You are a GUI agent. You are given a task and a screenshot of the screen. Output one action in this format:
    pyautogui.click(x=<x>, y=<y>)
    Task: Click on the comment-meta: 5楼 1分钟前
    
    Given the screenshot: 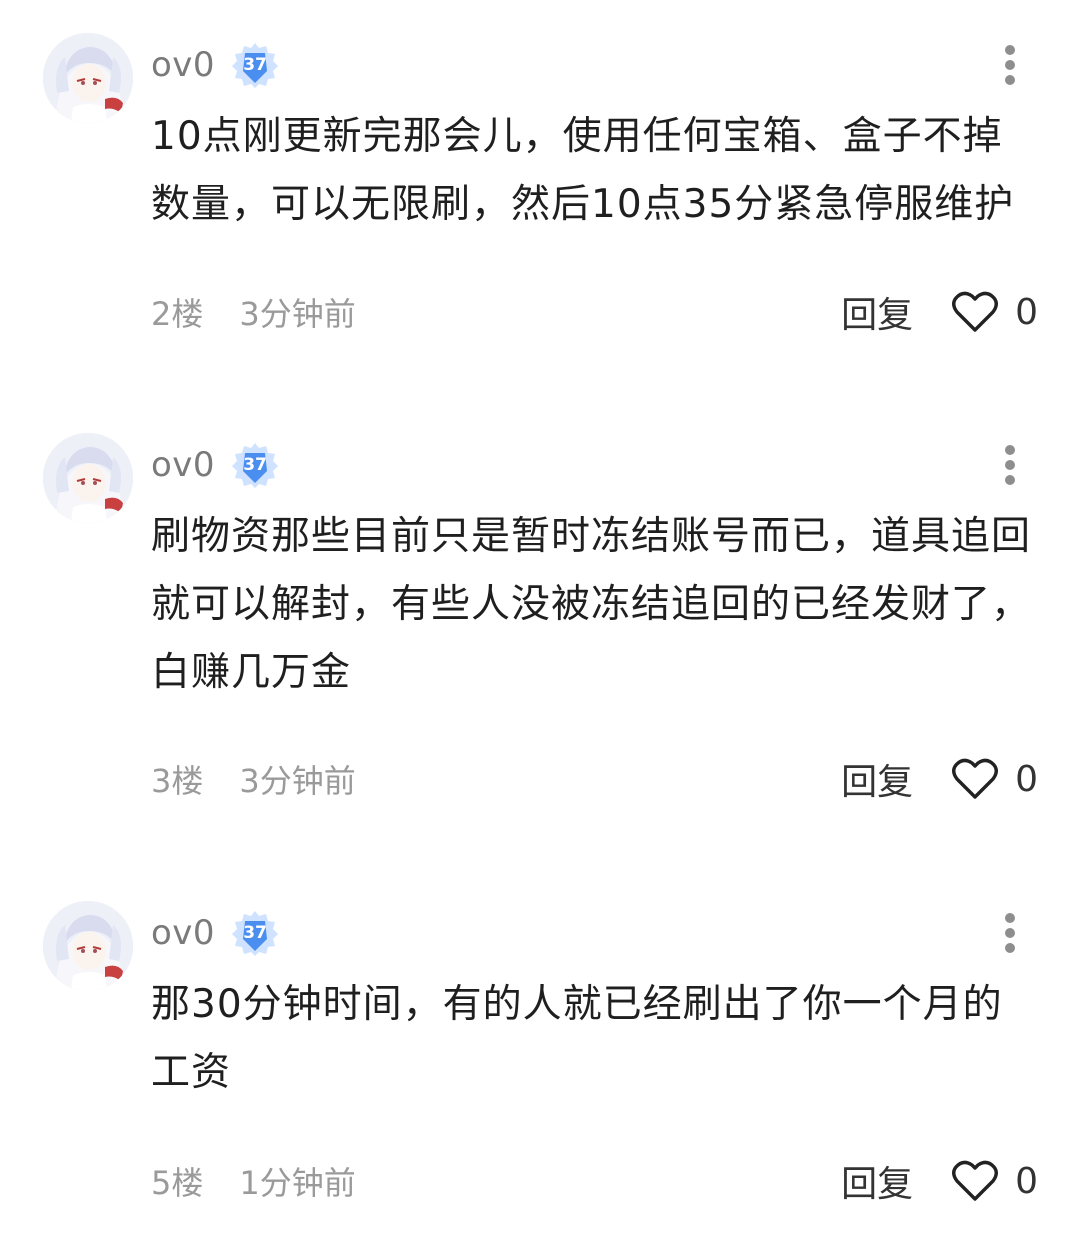 What is the action you would take?
    pyautogui.click(x=253, y=1181)
    